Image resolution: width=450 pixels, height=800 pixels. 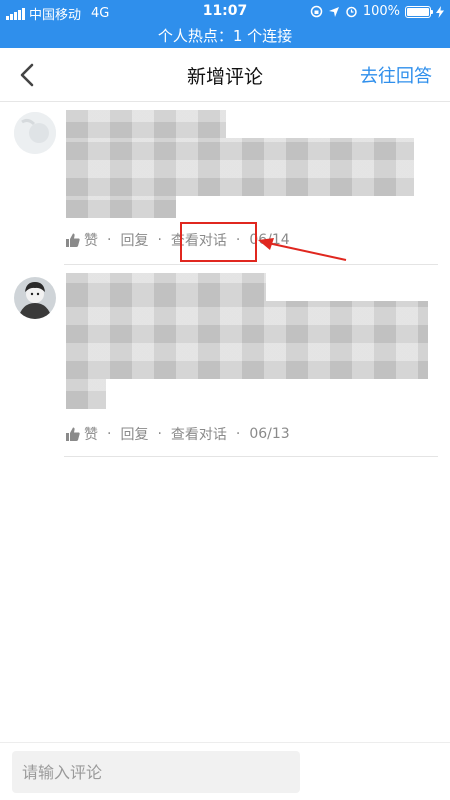 I want to click on view-conversation-button: 查看对话, so click(x=199, y=434).